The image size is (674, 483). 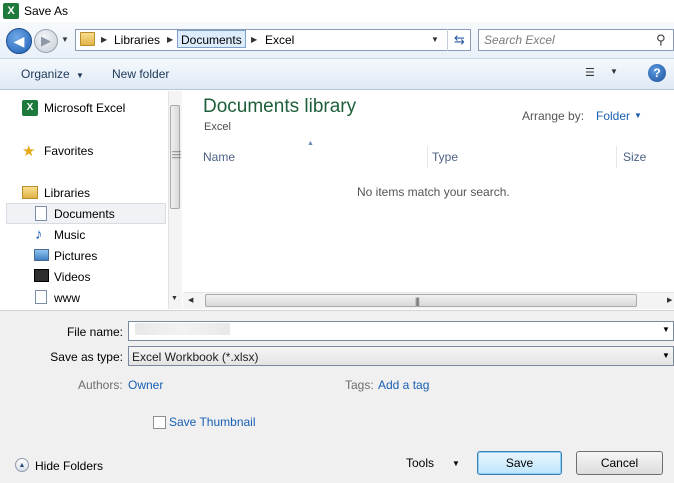 What do you see at coordinates (459, 40) in the screenshot?
I see `refresh-icon: ⇆` at bounding box center [459, 40].